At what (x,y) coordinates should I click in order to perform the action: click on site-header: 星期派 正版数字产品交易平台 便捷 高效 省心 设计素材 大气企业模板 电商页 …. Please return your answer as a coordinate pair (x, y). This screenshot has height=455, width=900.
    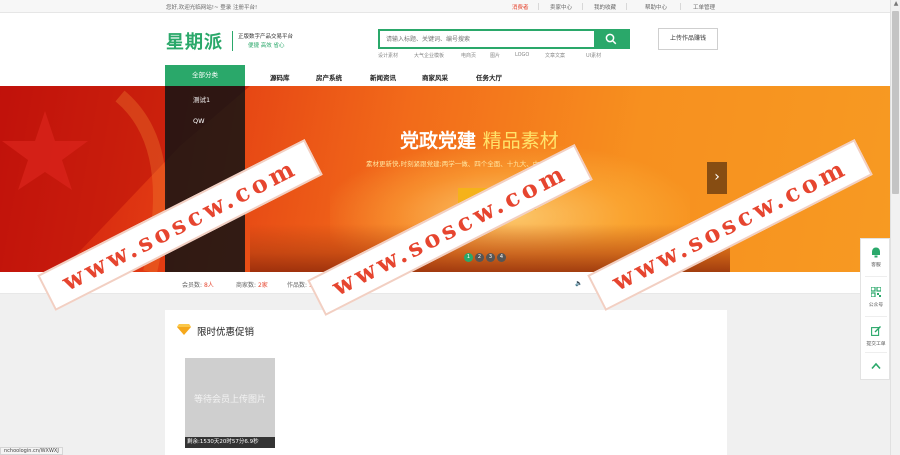
    Looking at the image, I should click on (445, 39).